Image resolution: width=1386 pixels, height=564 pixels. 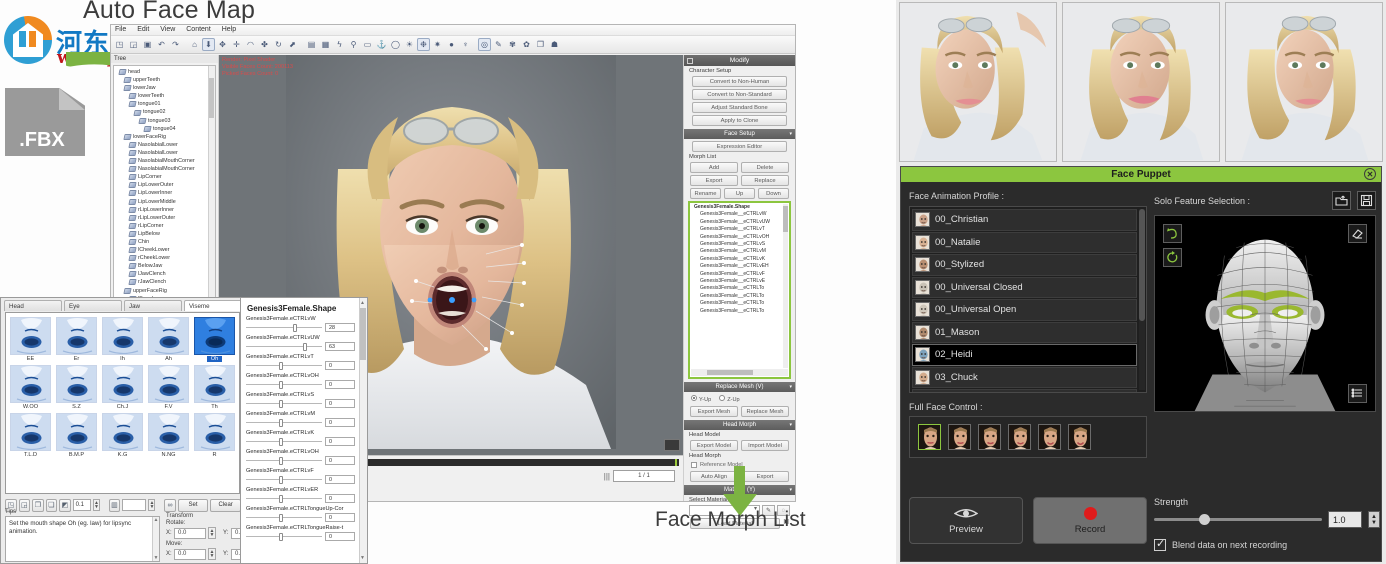 I want to click on sphere-icon: ◯, so click(x=395, y=44).